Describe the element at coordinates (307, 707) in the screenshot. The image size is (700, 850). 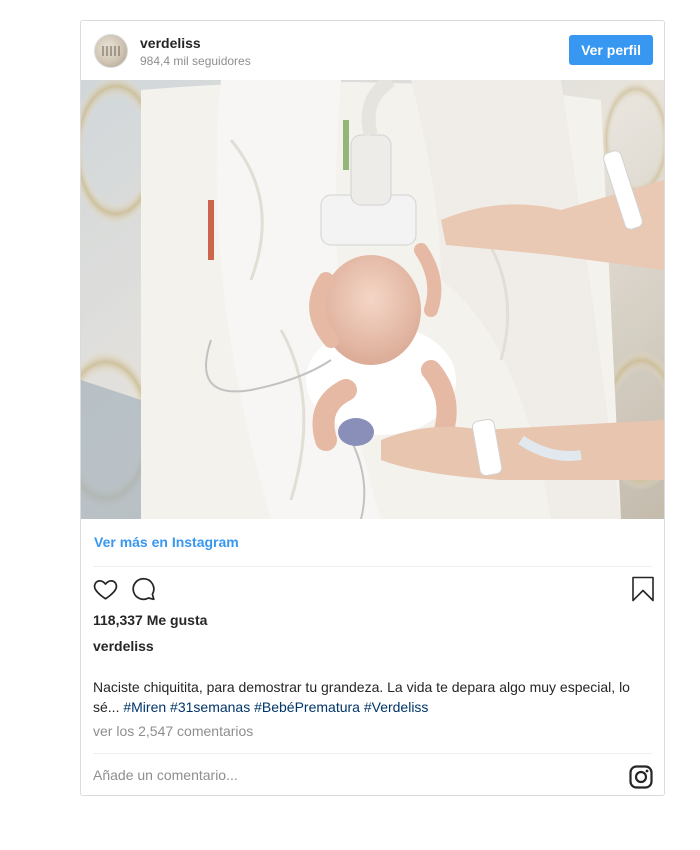
I see `hashtag-link: #BebéPrematura` at that location.